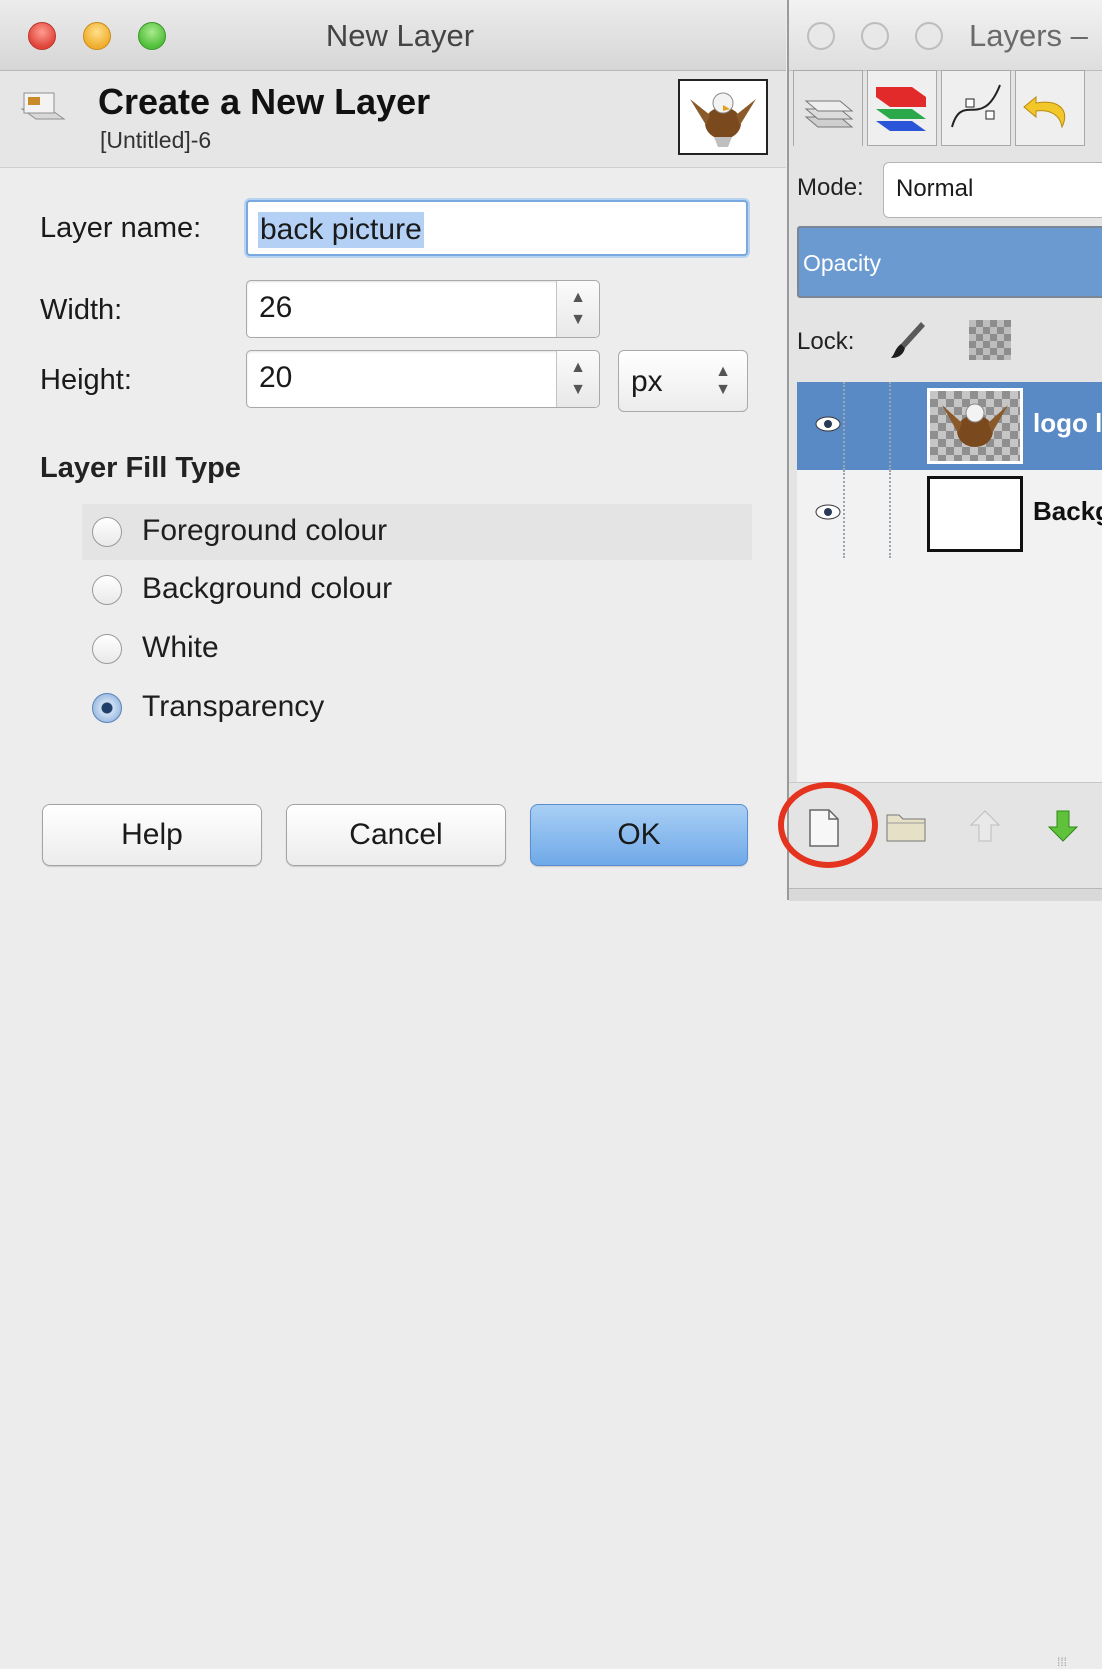  Describe the element at coordinates (233, 706) in the screenshot. I see `fill-option-label: Transparency` at that location.